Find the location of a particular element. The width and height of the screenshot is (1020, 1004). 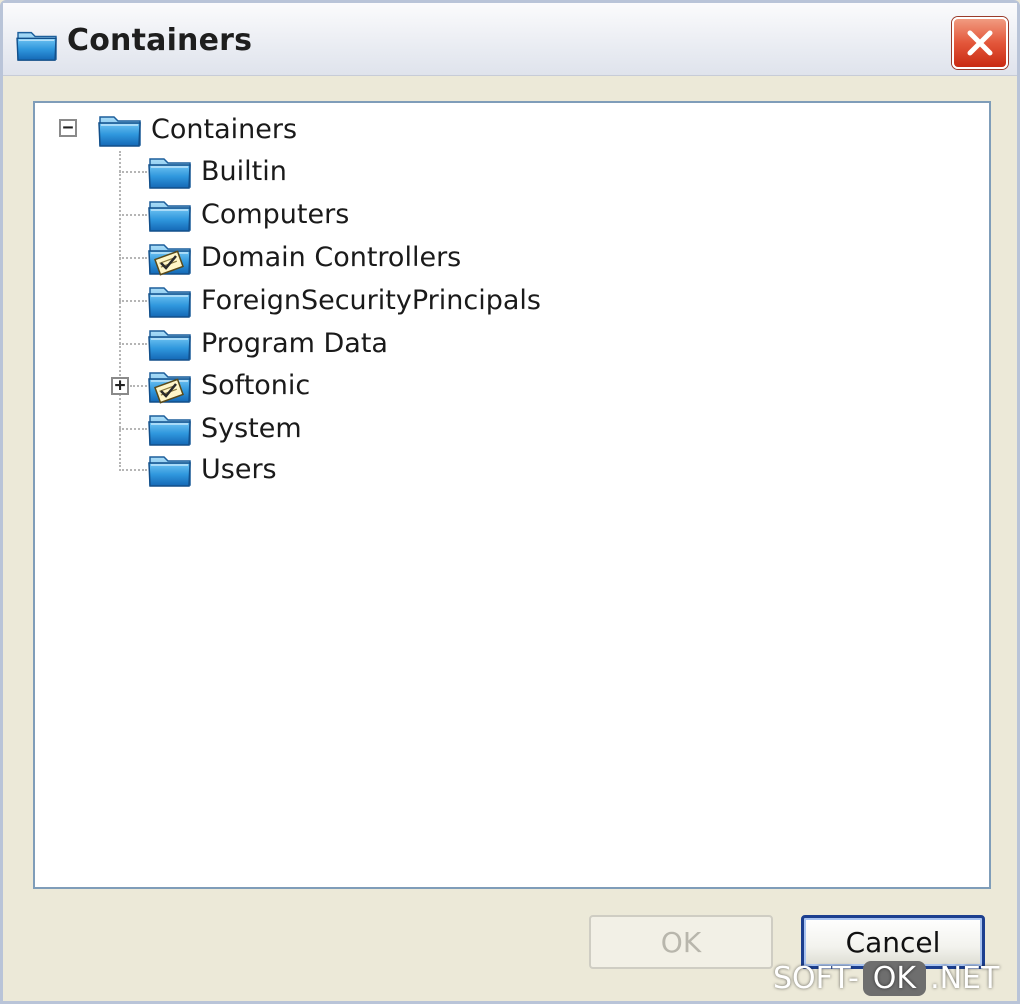

watermark-text: .NET is located at coordinates (965, 978).